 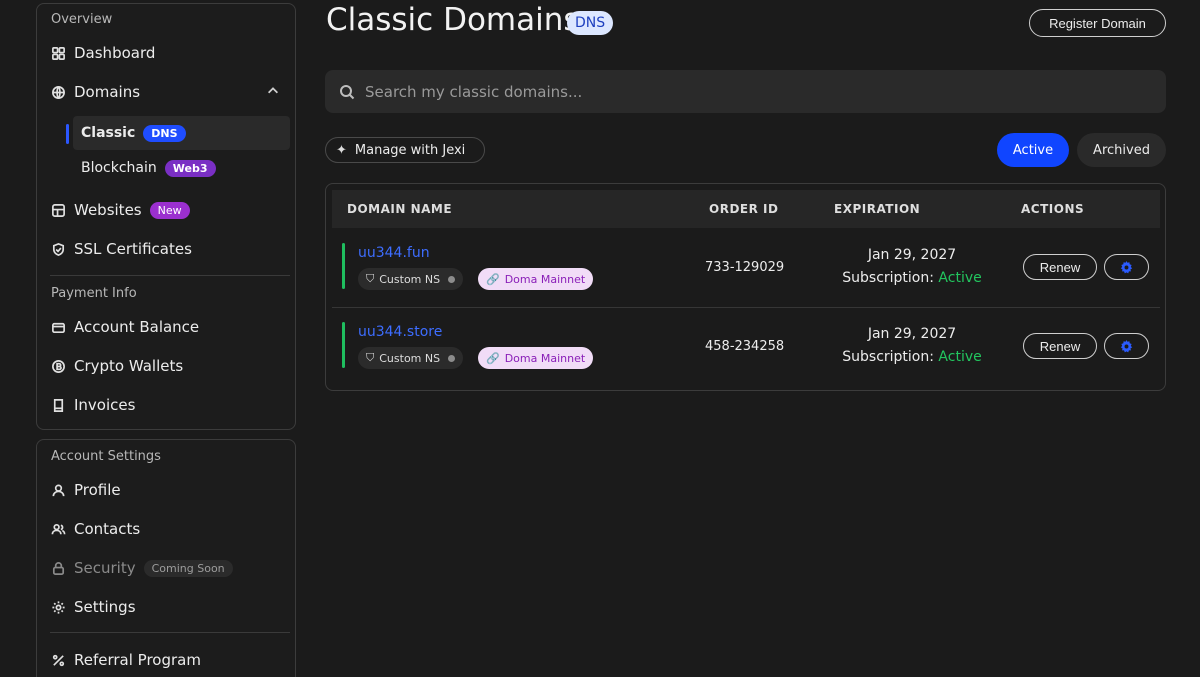 I want to click on active-indicator, so click(x=67, y=134).